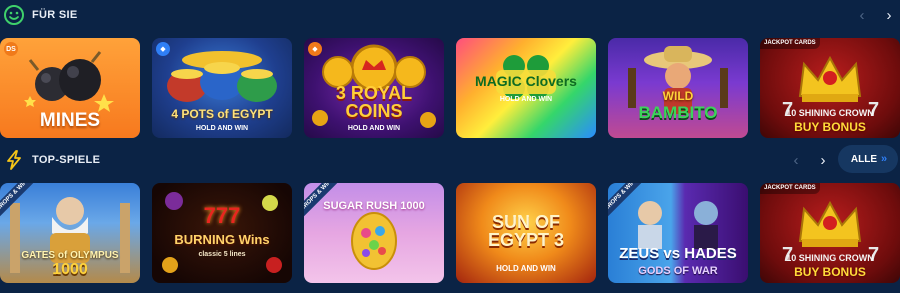 The width and height of the screenshot is (900, 293). I want to click on game-title: 777, so click(222, 215).